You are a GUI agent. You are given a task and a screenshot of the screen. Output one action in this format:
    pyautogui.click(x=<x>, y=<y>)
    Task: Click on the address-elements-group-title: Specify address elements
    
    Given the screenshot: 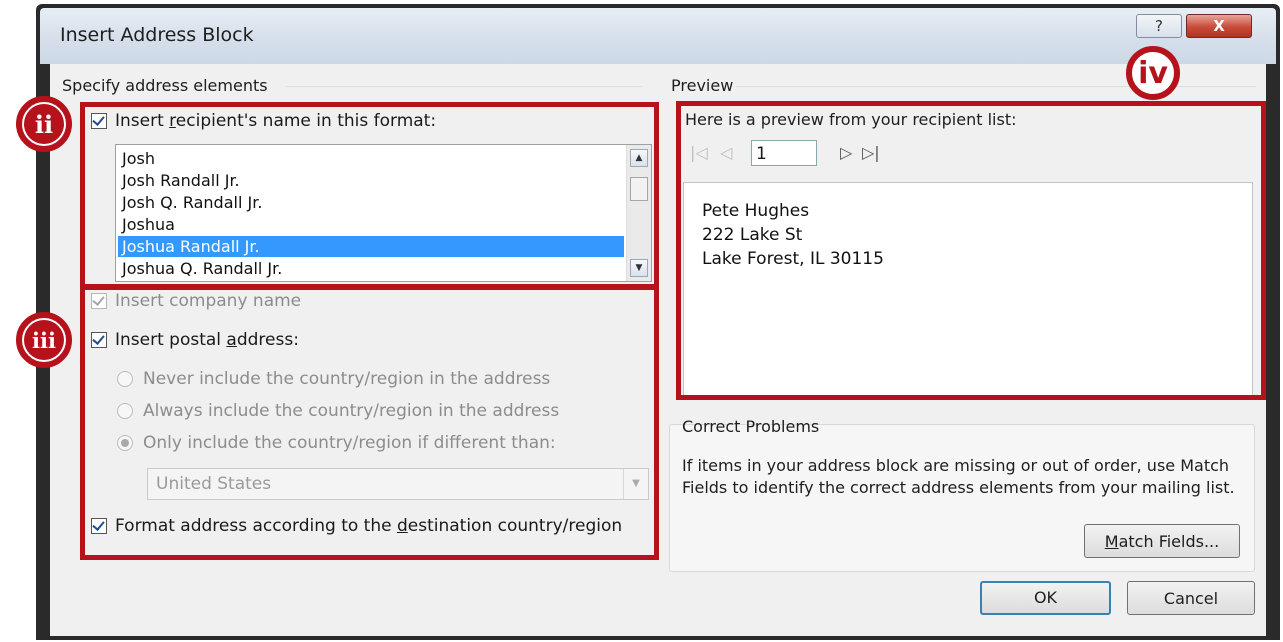 What is the action you would take?
    pyautogui.click(x=165, y=85)
    